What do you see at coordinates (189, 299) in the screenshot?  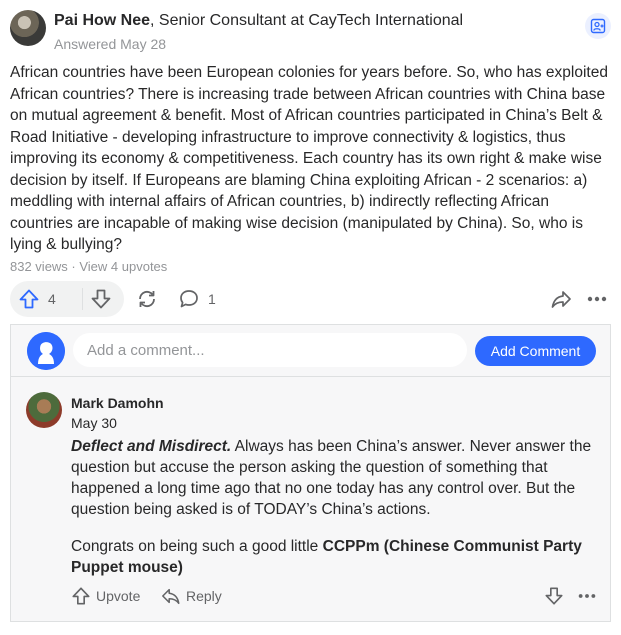 I see `comment-bubble-icon` at bounding box center [189, 299].